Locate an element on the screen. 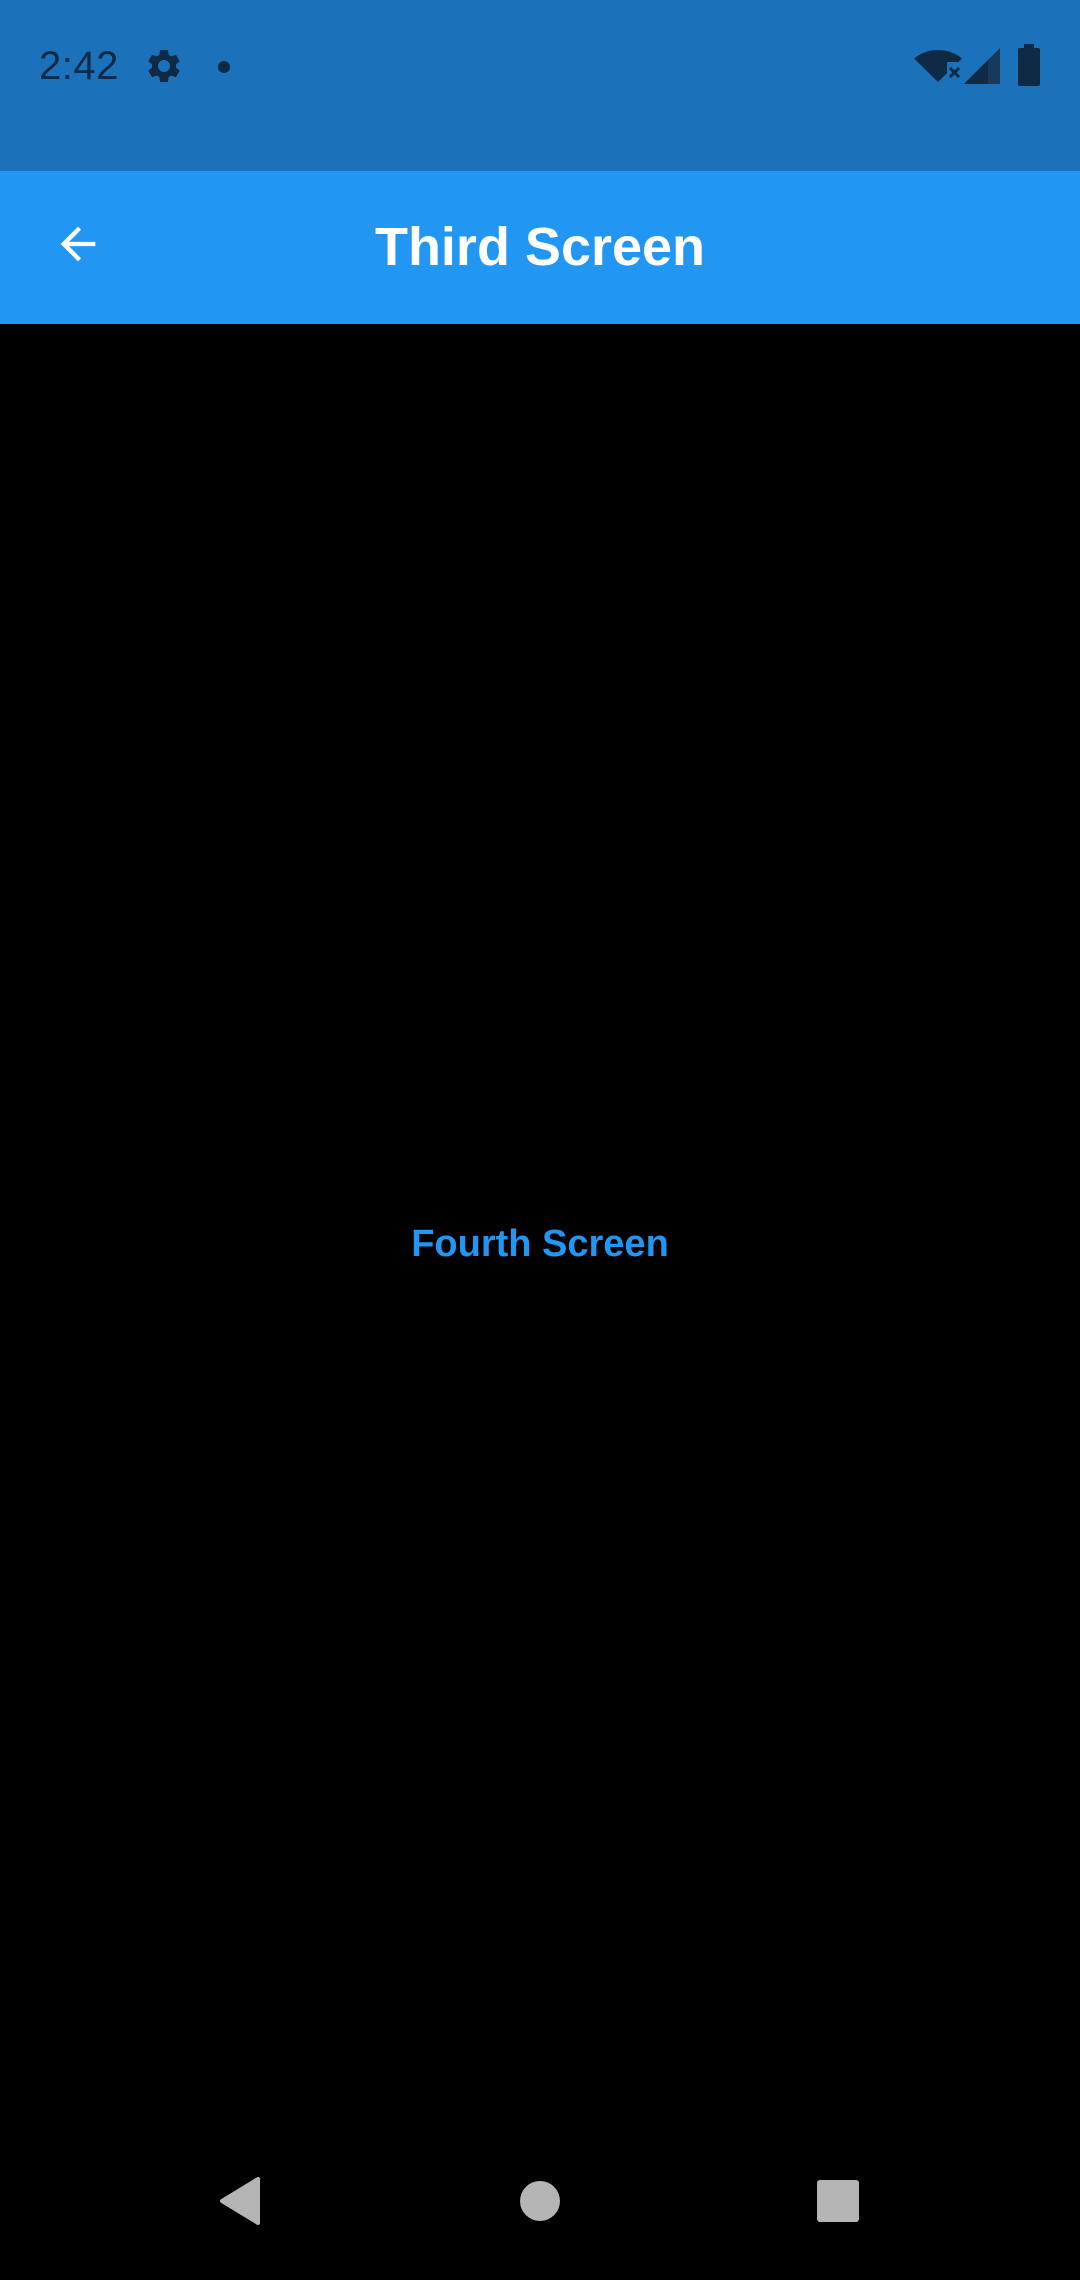 This screenshot has width=1080, height=2280. nav-recents-button is located at coordinates (838, 2200).